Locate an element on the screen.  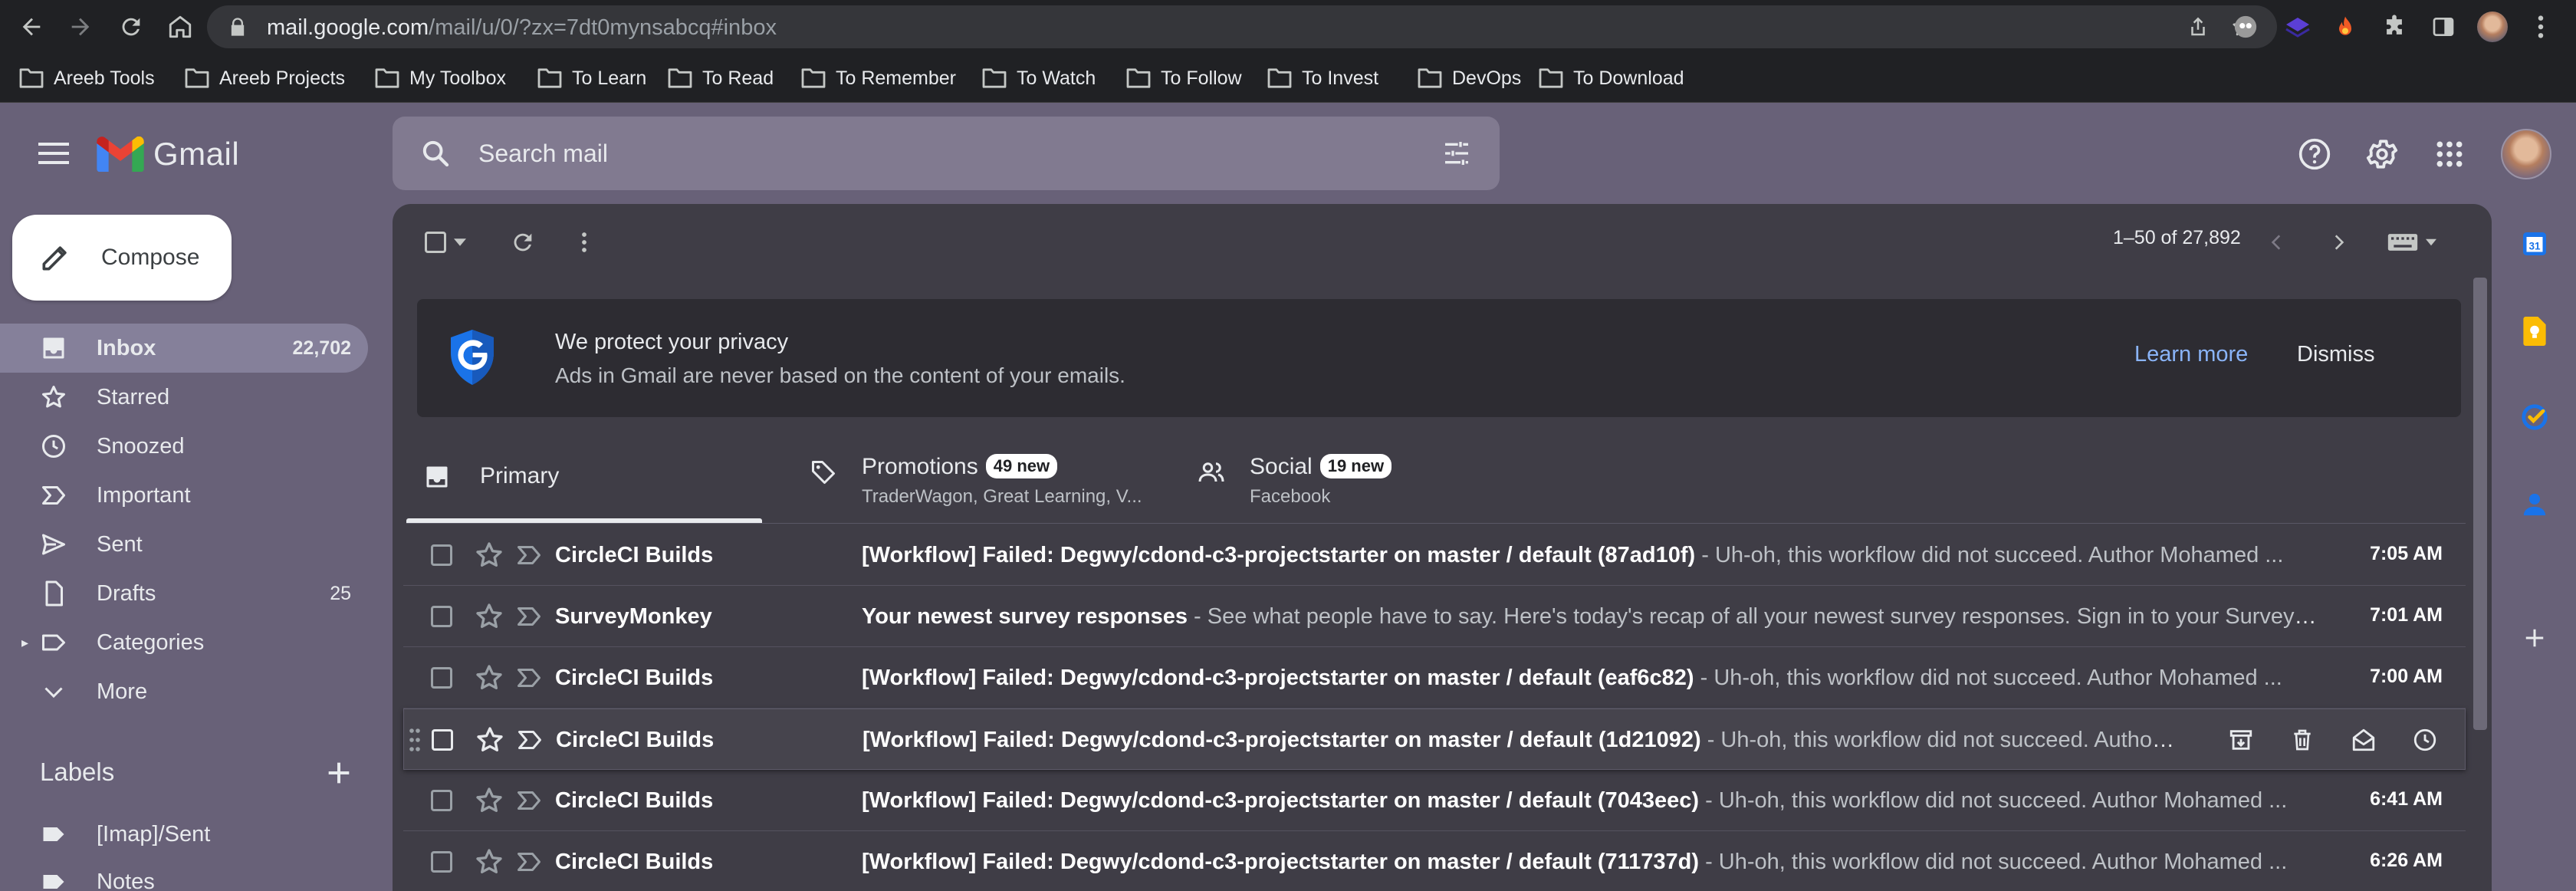
main-menu-button is located at coordinates (54, 153).